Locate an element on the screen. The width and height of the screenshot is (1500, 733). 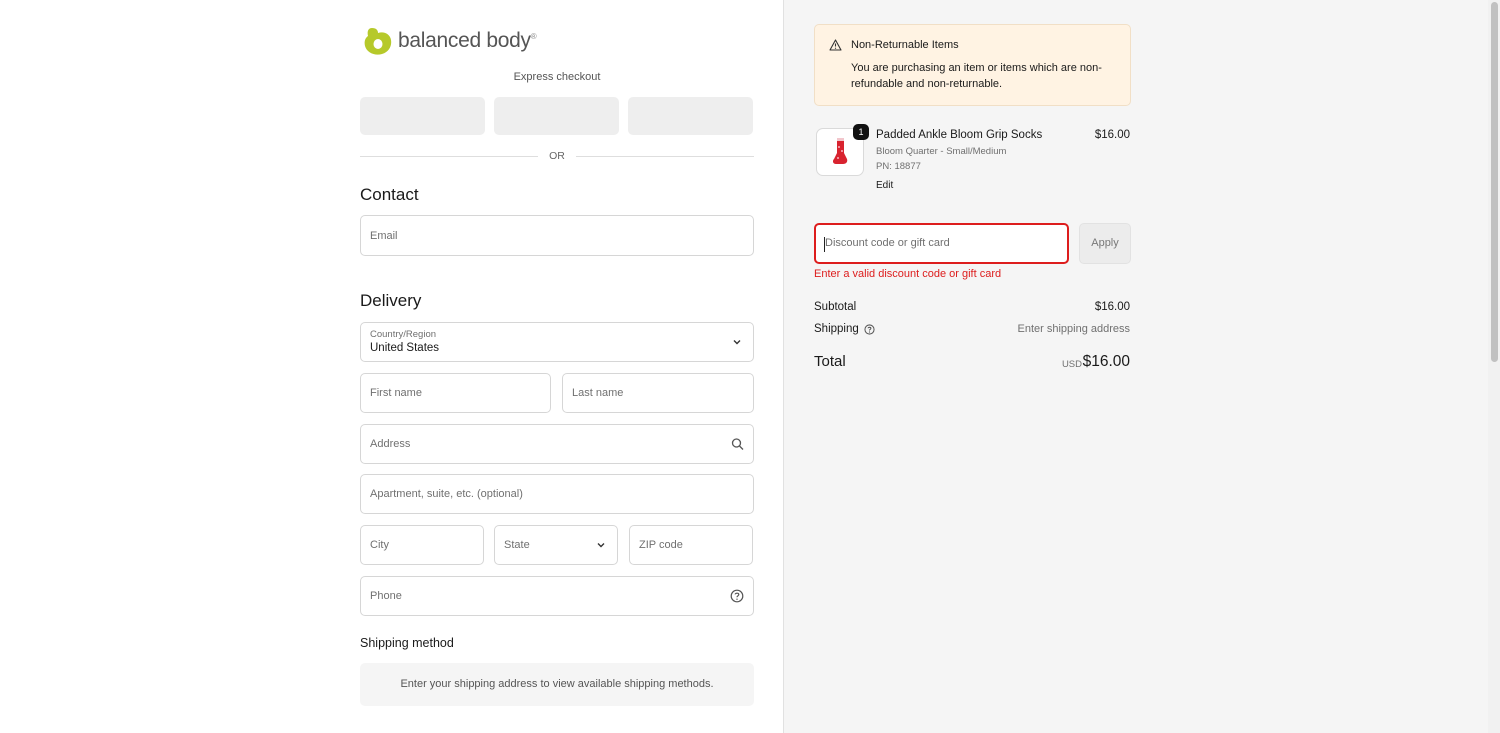
total-label: Total is located at coordinates (830, 361).